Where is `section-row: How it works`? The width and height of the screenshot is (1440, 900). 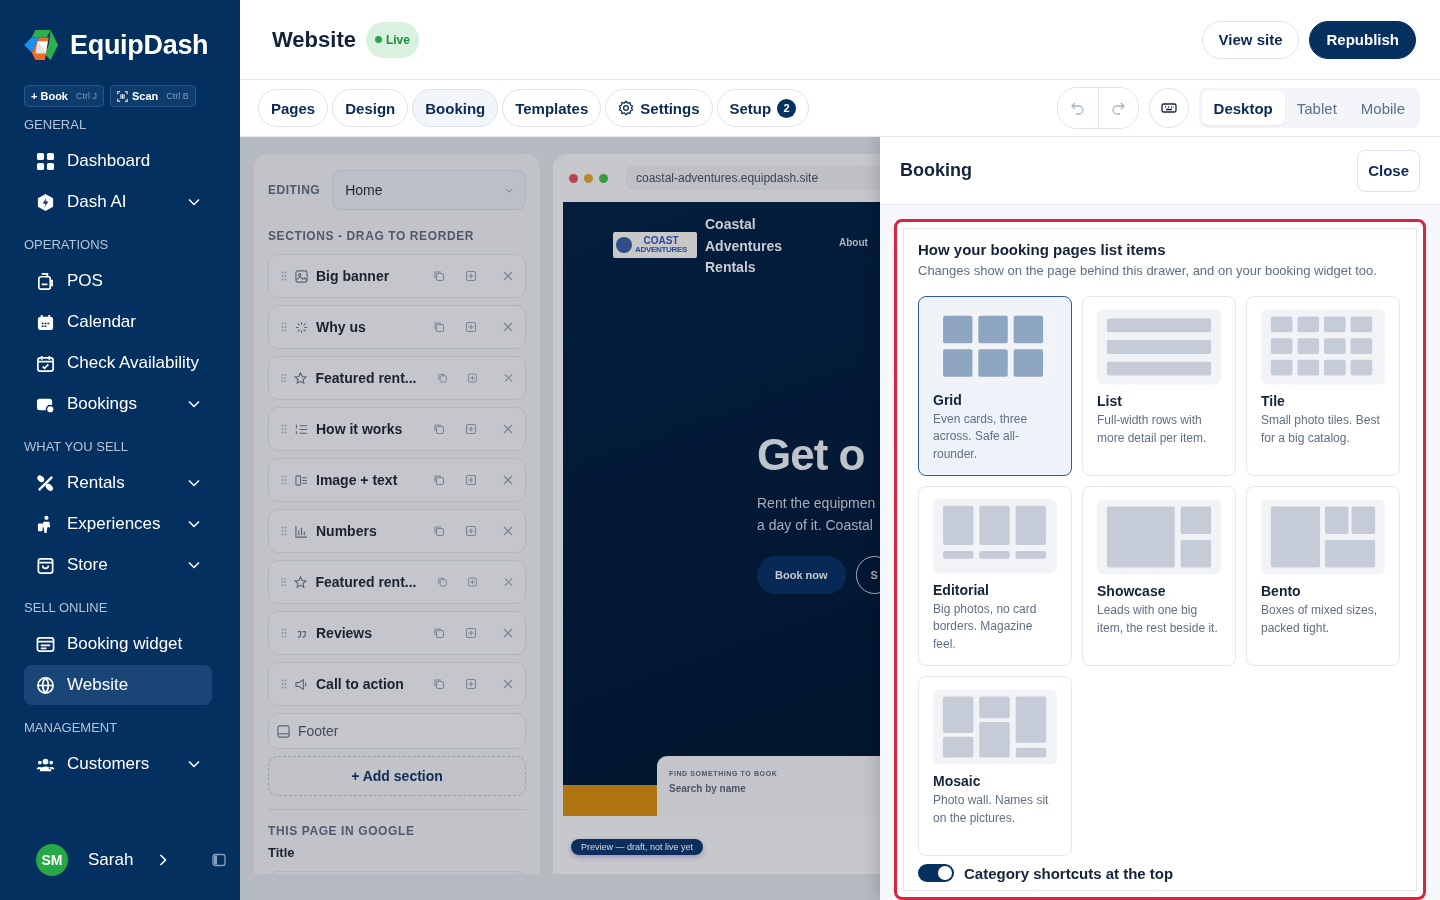
section-row: How it works is located at coordinates (397, 429).